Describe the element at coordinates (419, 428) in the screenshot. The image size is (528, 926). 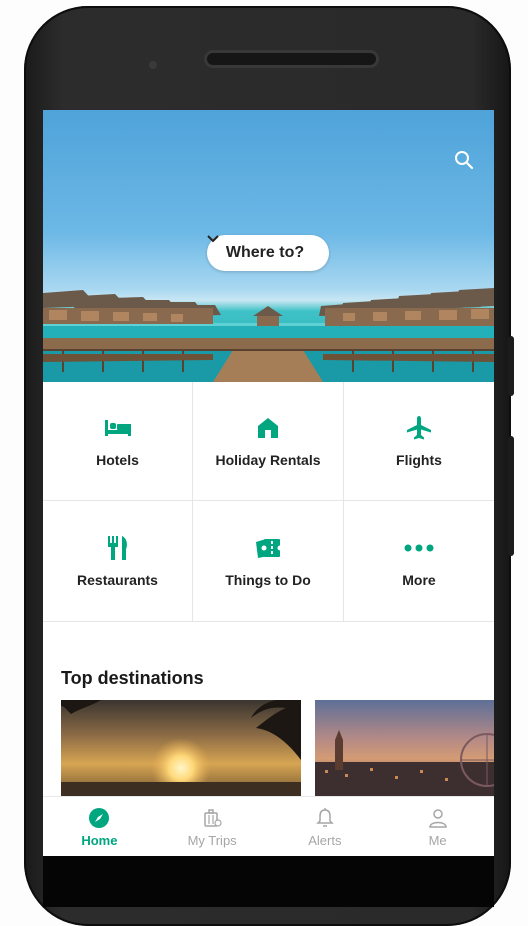
I see `plane-icon` at that location.